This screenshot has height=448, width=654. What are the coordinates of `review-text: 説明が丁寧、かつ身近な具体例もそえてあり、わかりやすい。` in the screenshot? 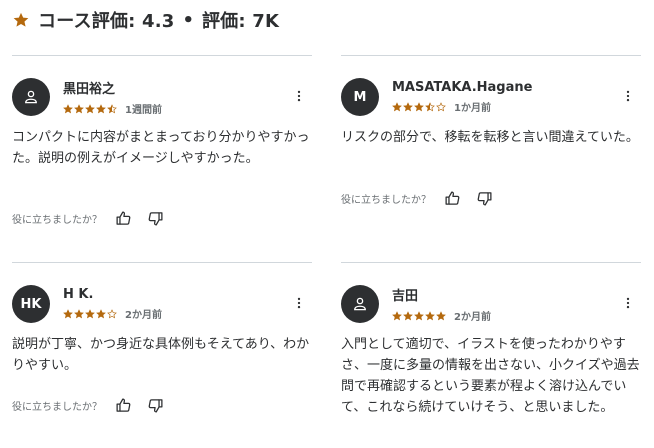 It's located at (161, 355).